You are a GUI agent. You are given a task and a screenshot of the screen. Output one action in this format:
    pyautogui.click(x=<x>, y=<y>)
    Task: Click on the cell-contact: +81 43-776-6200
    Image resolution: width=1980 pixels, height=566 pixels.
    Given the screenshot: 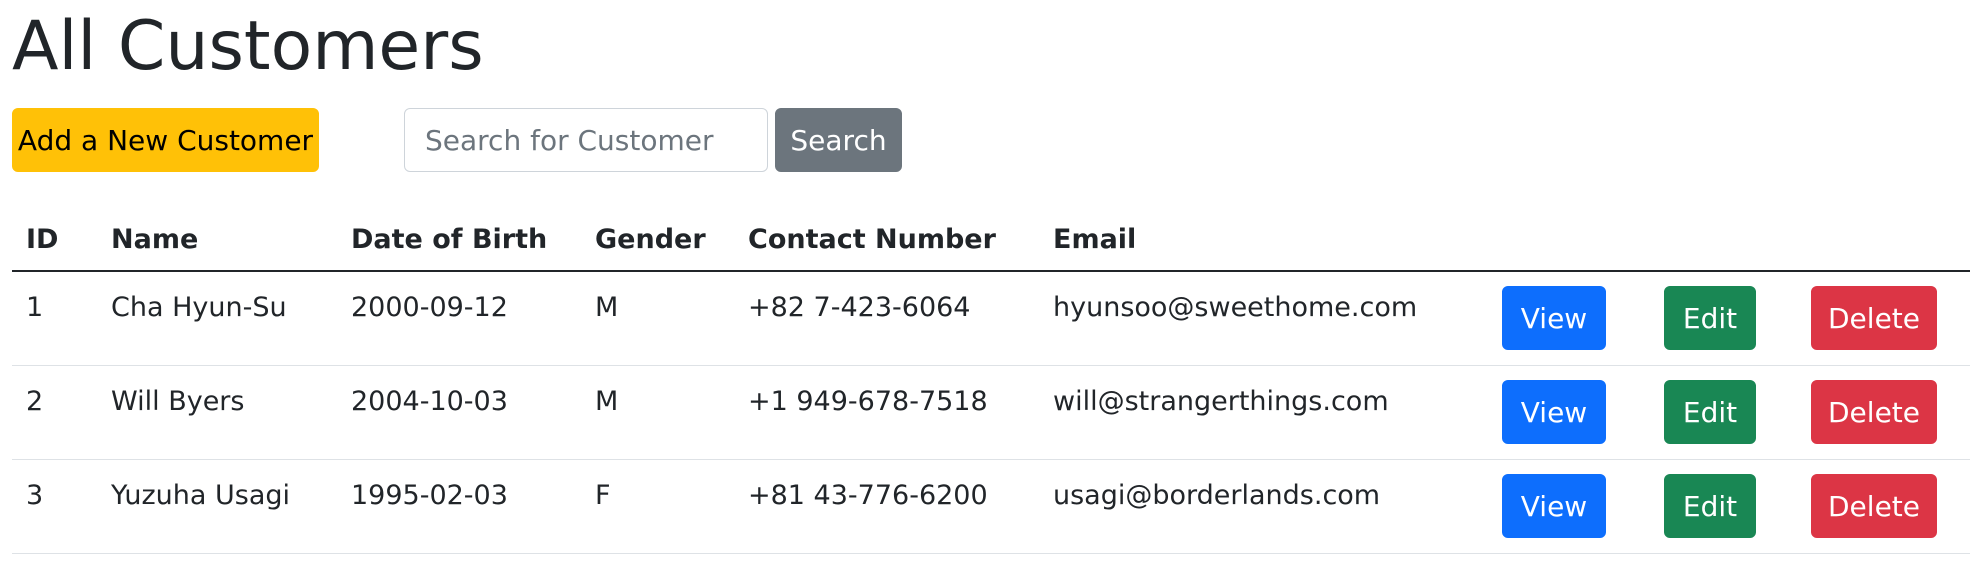 What is the action you would take?
    pyautogui.click(x=886, y=506)
    